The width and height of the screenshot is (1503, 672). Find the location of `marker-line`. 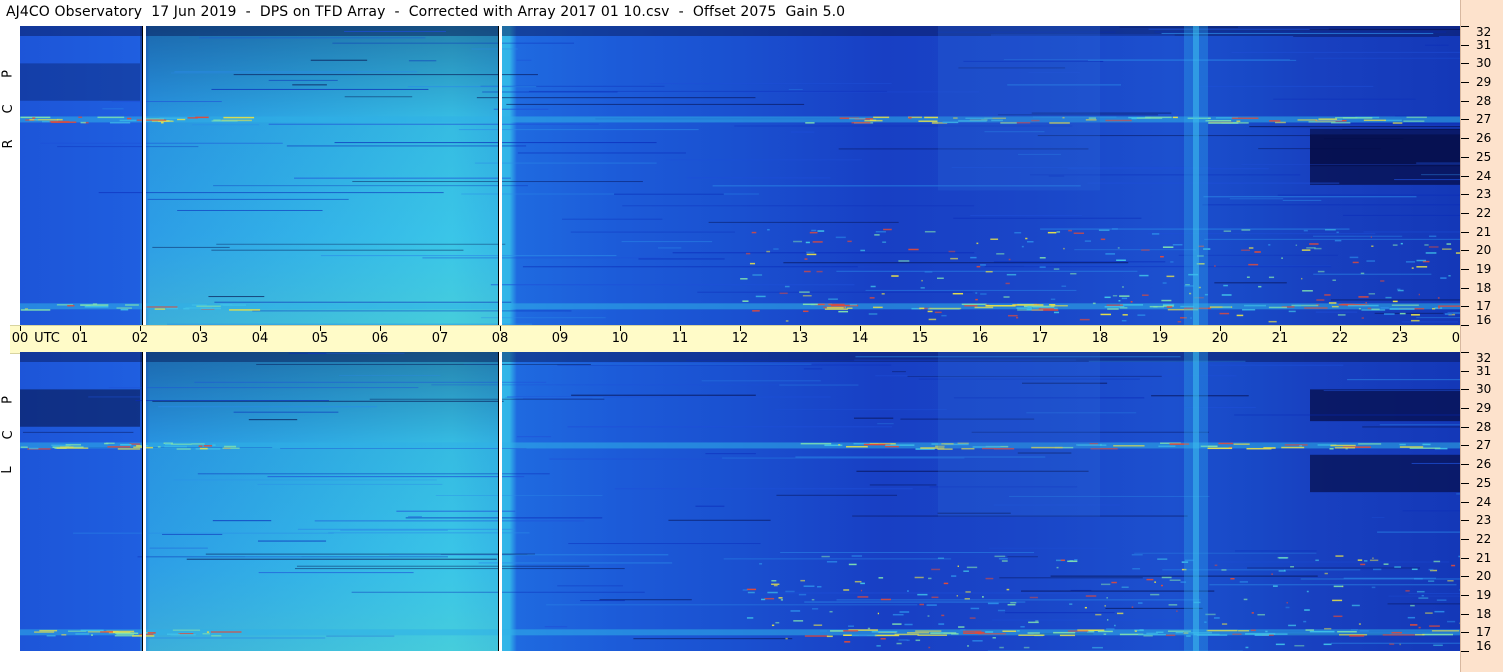

marker-line is located at coordinates (500, 501).